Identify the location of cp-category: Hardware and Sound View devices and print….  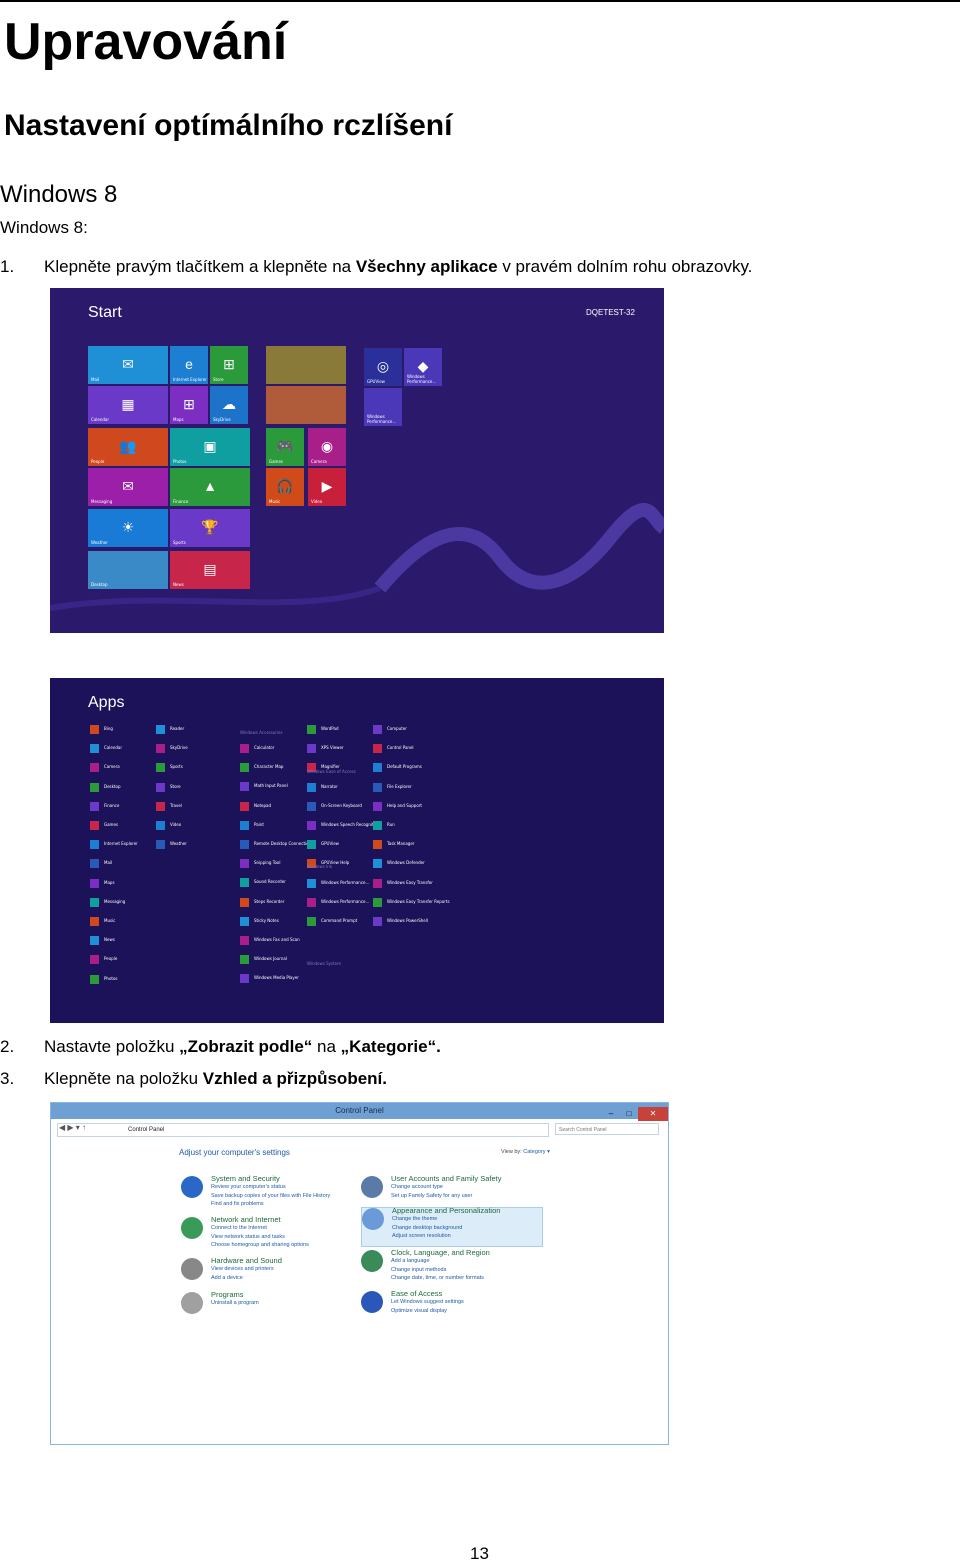
(266, 1271).